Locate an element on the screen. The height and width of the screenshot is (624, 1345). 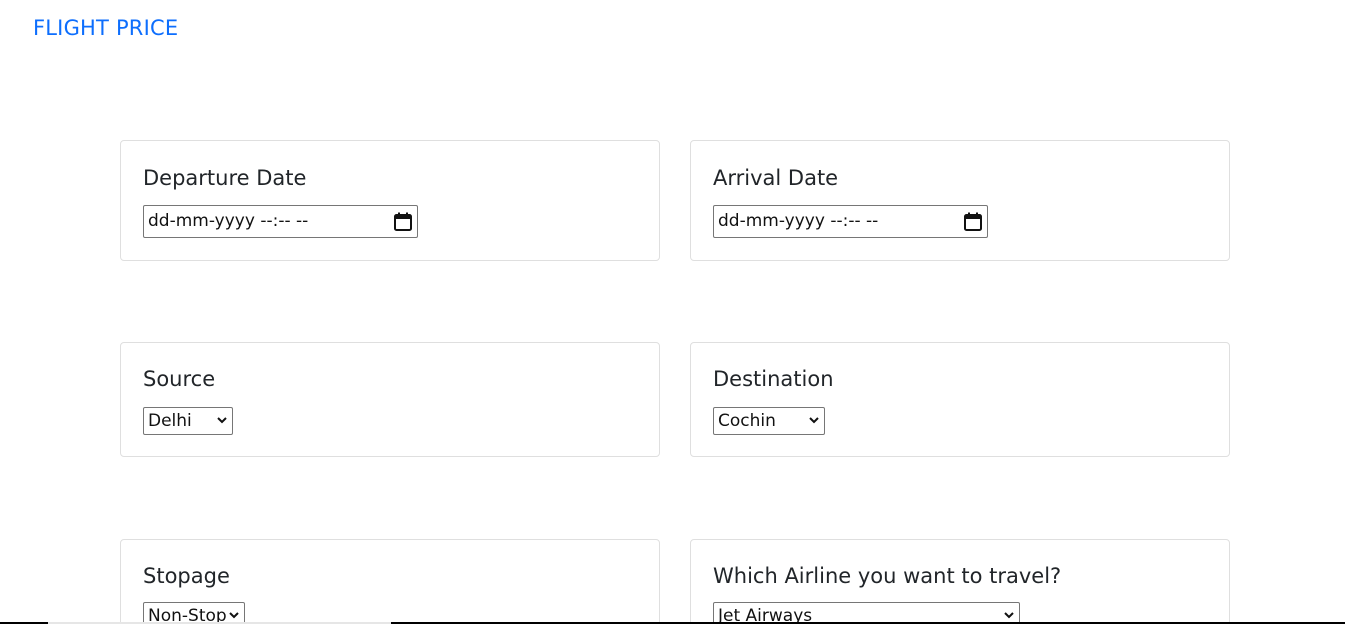
departure-date-input: dd-mm-yyyy --:-- -- is located at coordinates (280, 221).